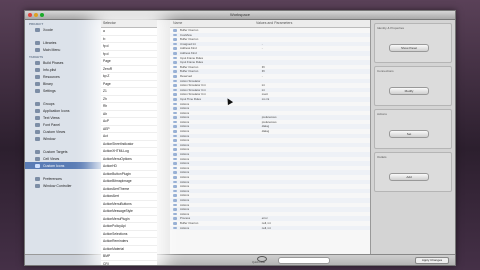 This screenshot has width=480, height=270. Describe the element at coordinates (63, 76) in the screenshot. I see `sidebar-item: Resources` at that location.